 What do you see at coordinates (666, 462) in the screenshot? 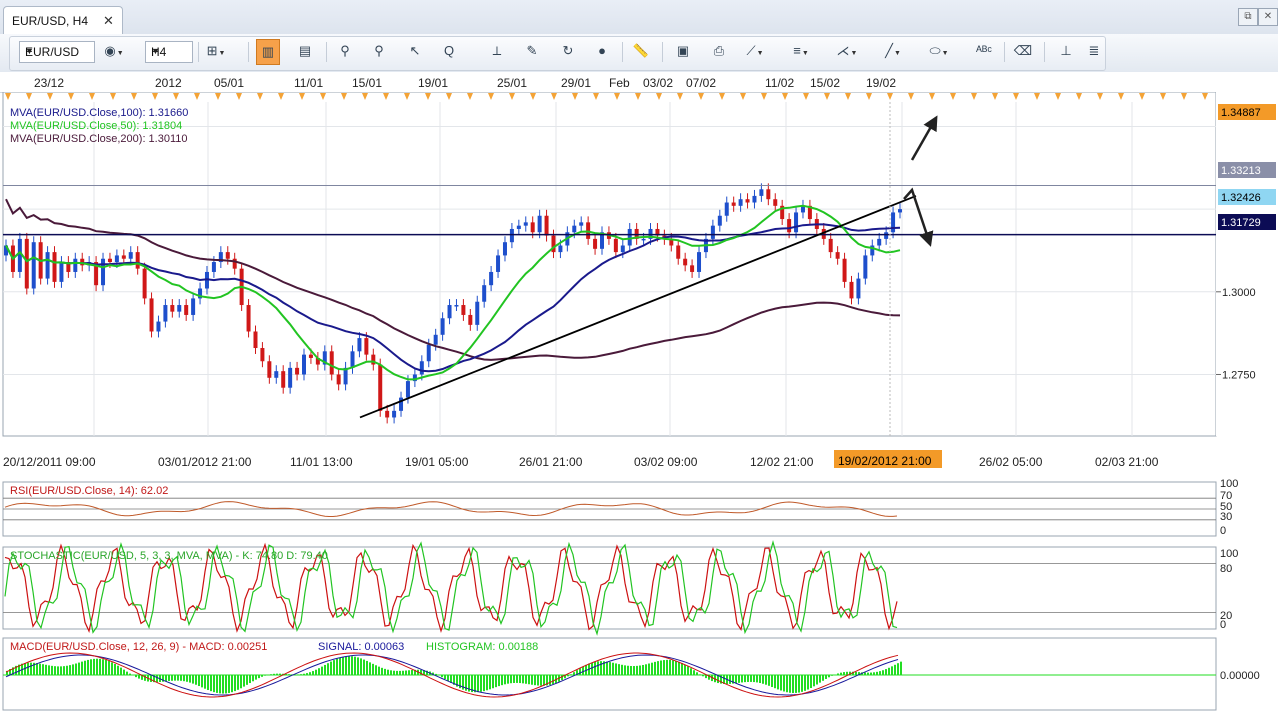
I see `time-axis-label: 03/02 09:00` at bounding box center [666, 462].